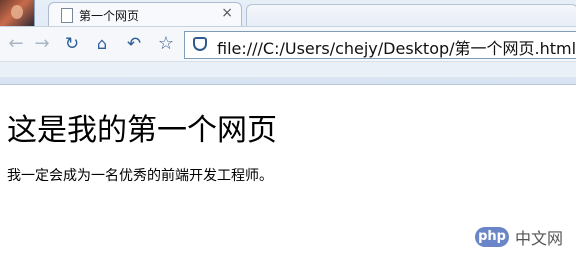 This screenshot has height=260, width=576. I want to click on watermark-text: 中文网, so click(539, 238).